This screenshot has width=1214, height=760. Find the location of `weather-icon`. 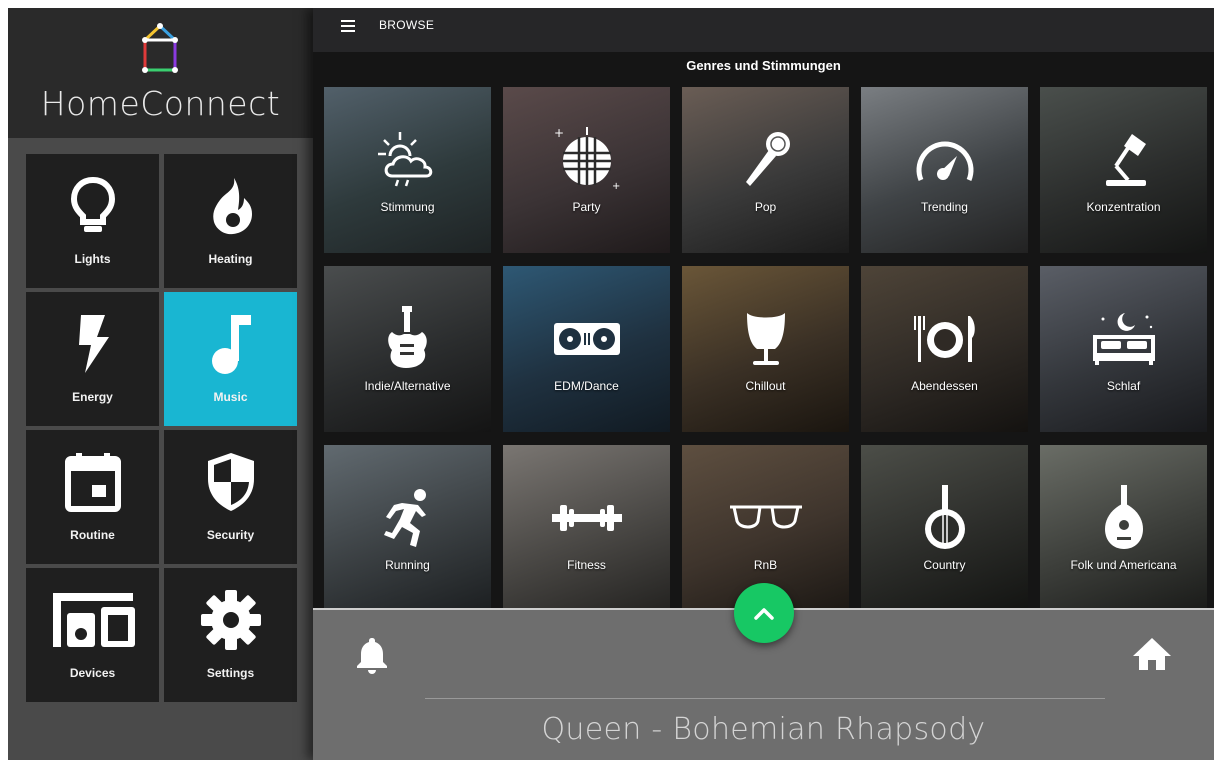

weather-icon is located at coordinates (404, 159).